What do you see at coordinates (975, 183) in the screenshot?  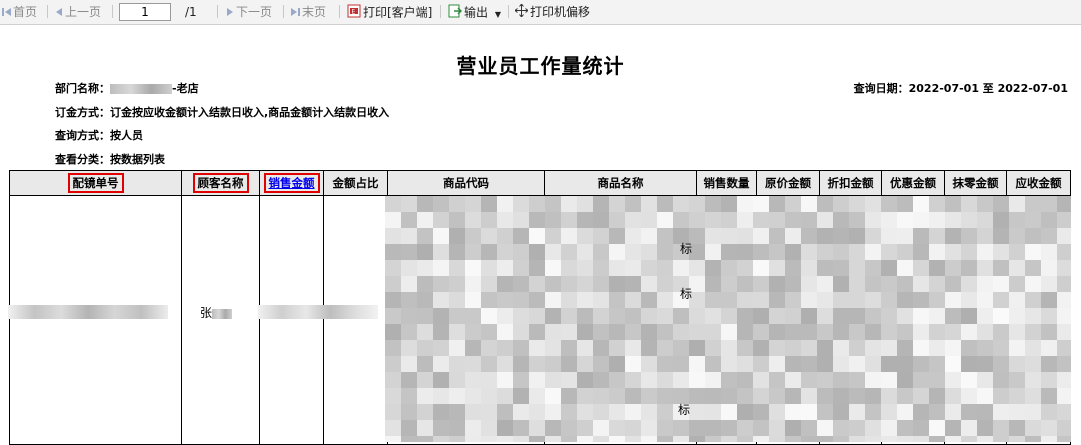 I see `column-header-rounding-amount: 抹零金额` at bounding box center [975, 183].